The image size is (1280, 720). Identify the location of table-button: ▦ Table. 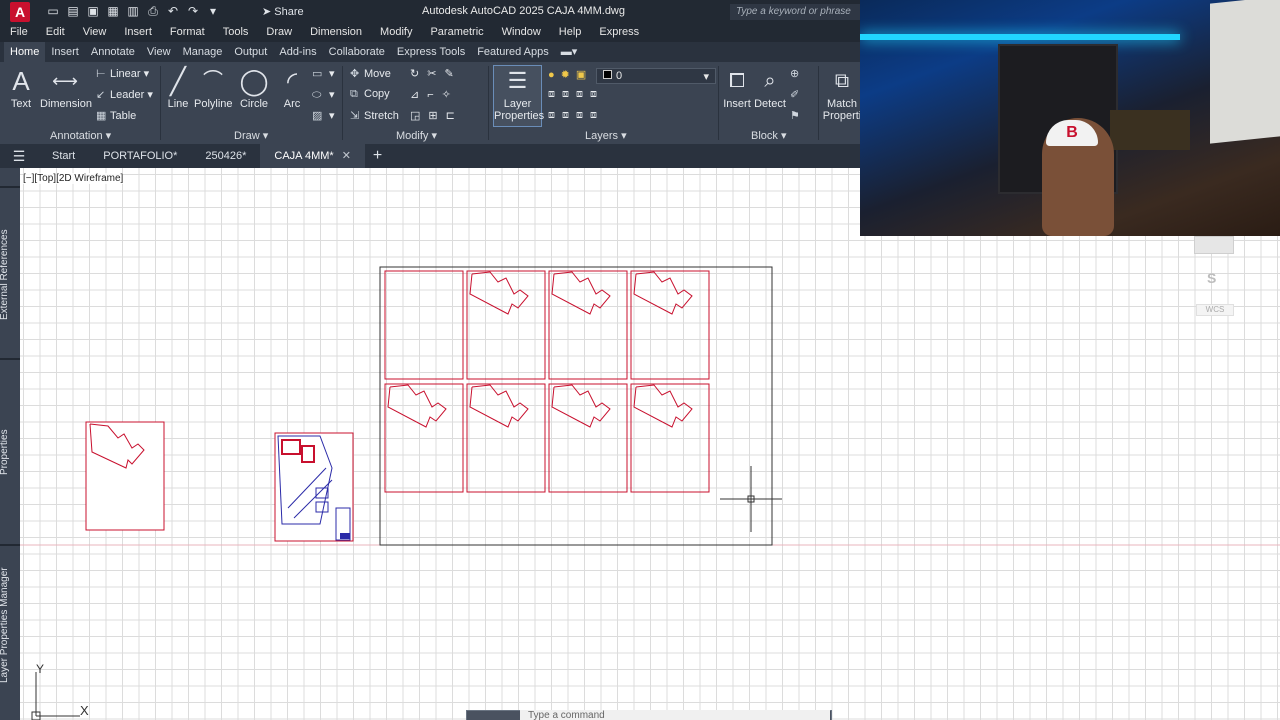
(116, 115).